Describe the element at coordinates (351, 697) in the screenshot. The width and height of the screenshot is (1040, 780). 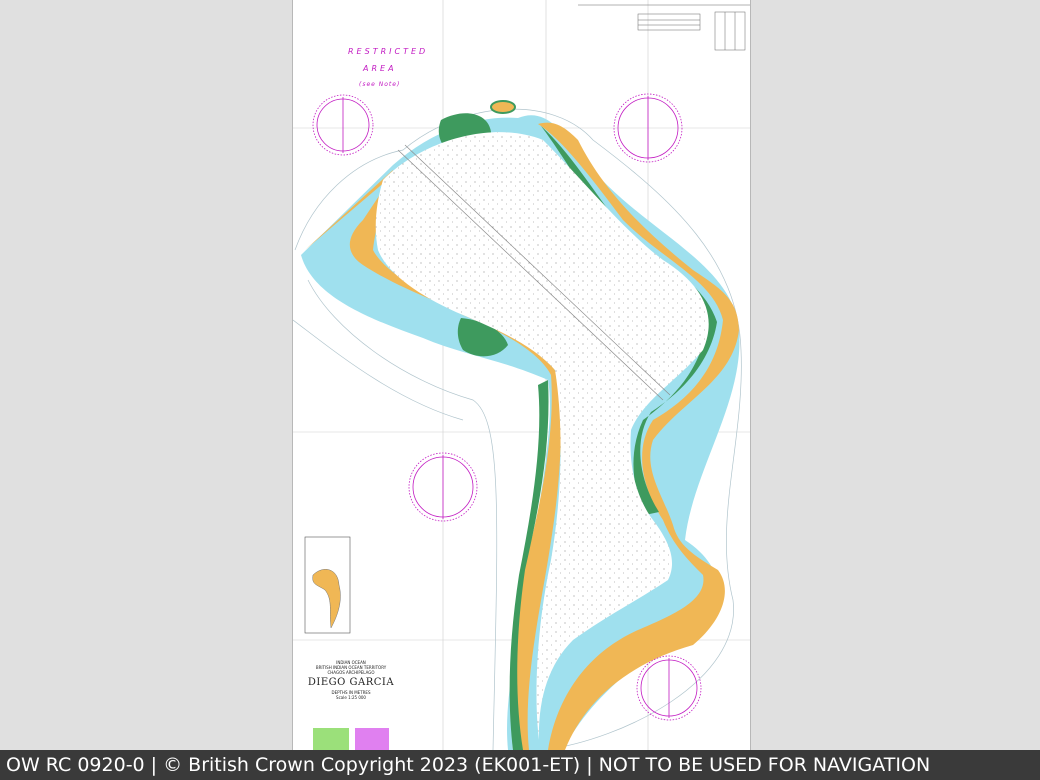
I see `chart-scale: Scale 1:25 000` at that location.